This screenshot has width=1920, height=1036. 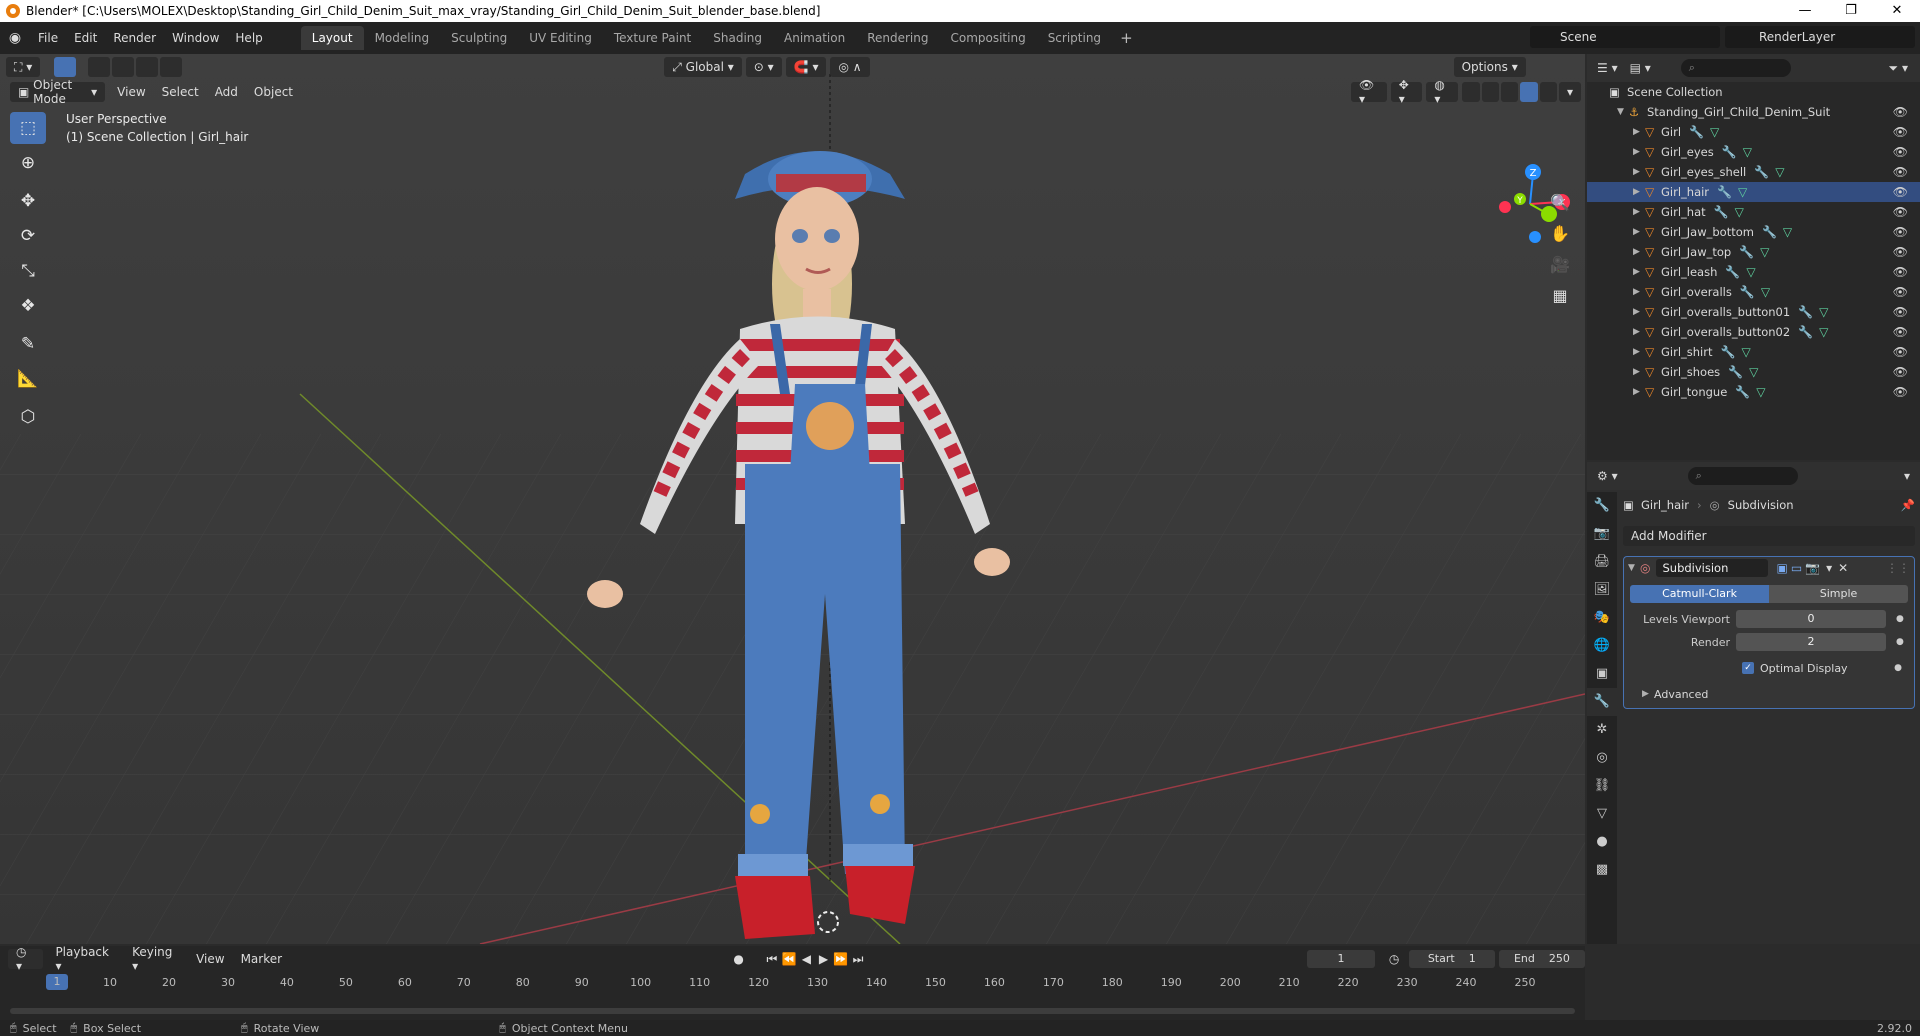 What do you see at coordinates (1602, 674) in the screenshot?
I see `object-tab-icon: ▣` at bounding box center [1602, 674].